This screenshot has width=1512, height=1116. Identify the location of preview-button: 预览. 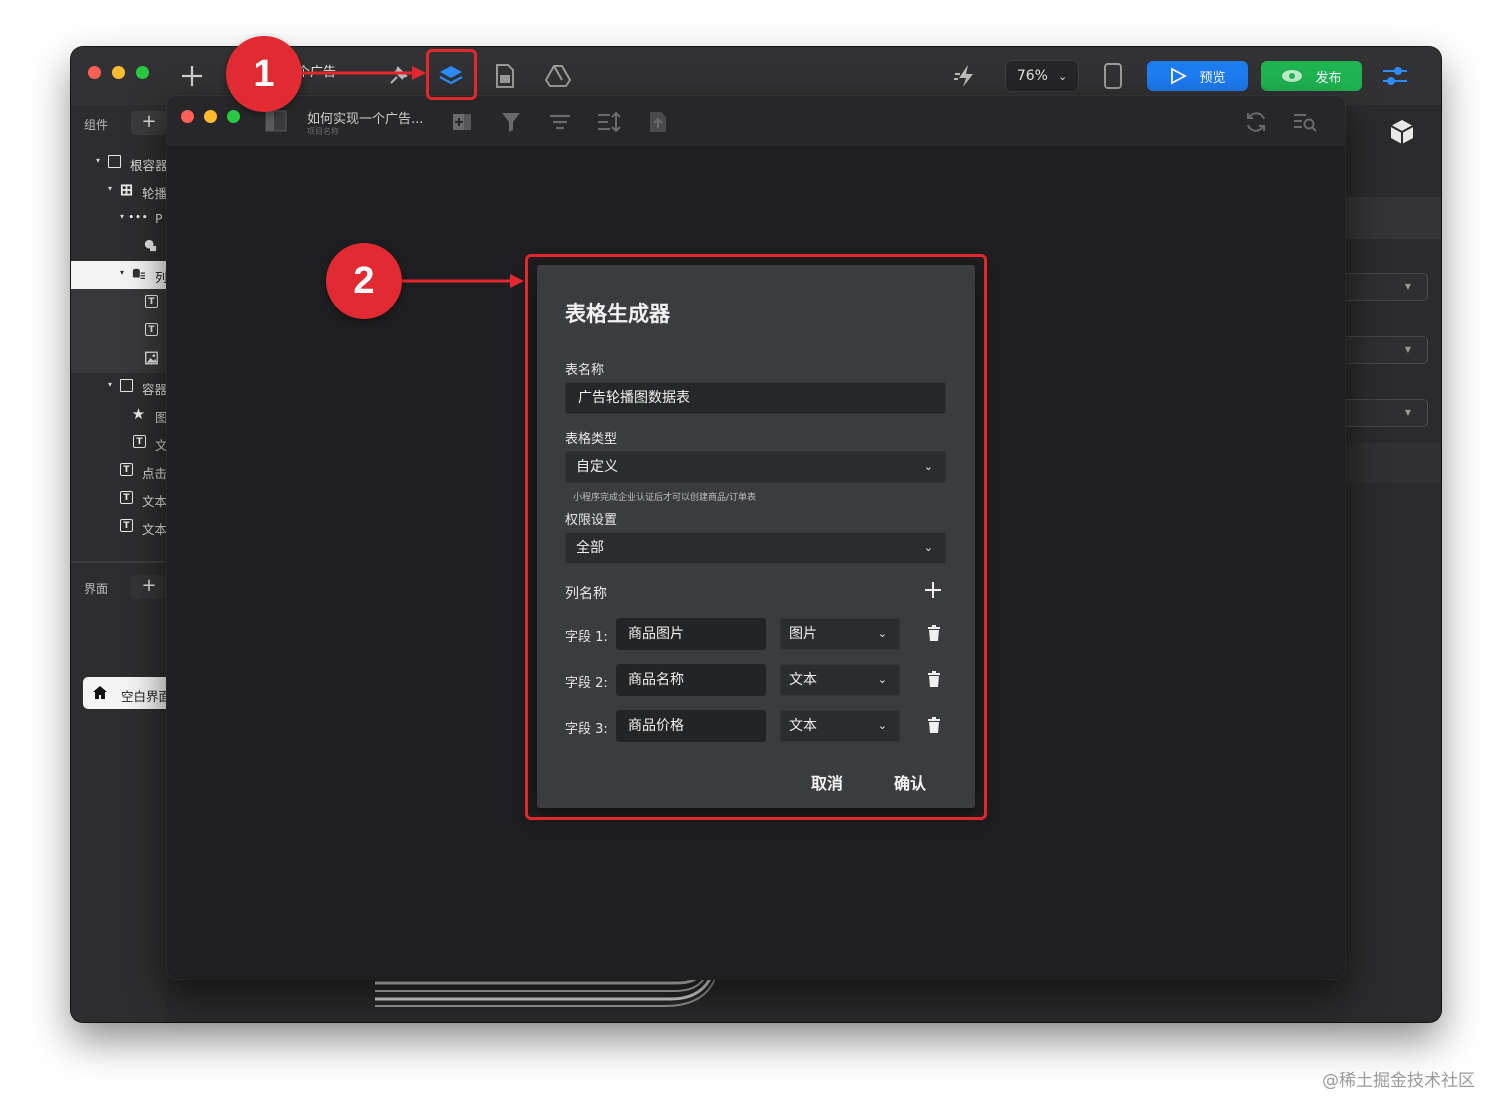
(1197, 76).